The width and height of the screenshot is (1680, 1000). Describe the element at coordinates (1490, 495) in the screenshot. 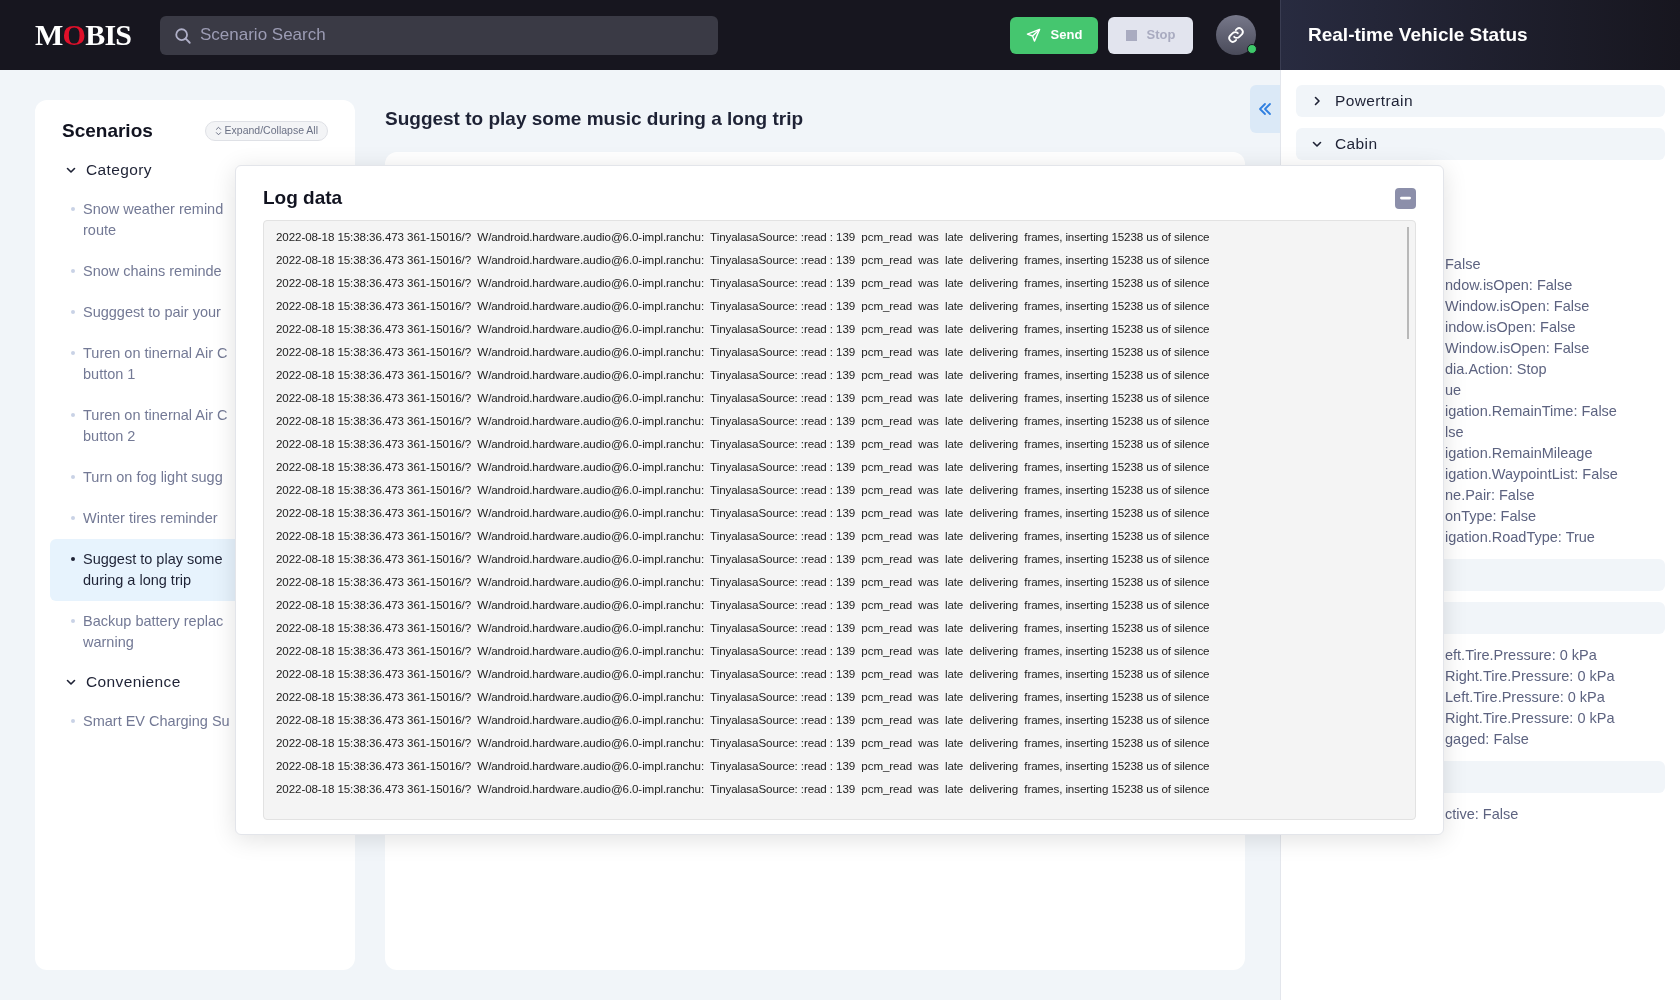

I see `status-value: ne.Pair: False` at that location.